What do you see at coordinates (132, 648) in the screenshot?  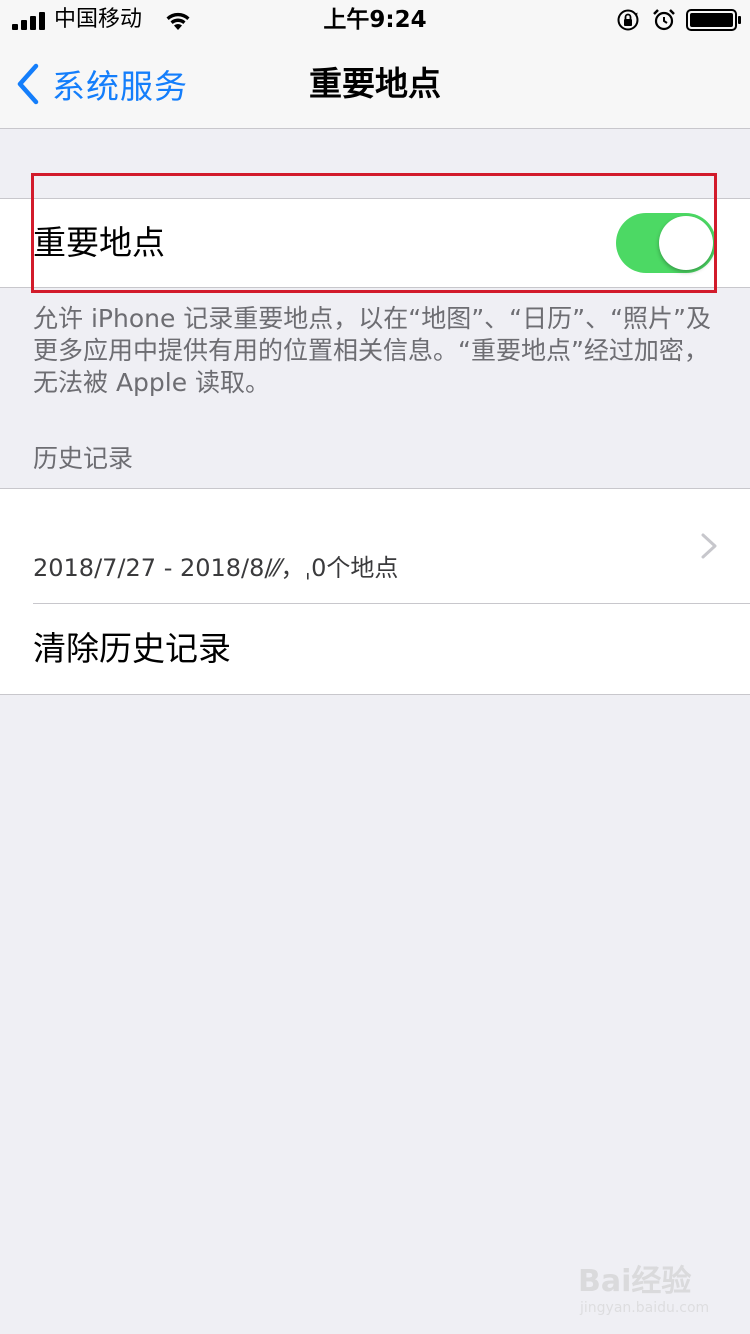 I see `clear-history-button: 清除历史记录` at bounding box center [132, 648].